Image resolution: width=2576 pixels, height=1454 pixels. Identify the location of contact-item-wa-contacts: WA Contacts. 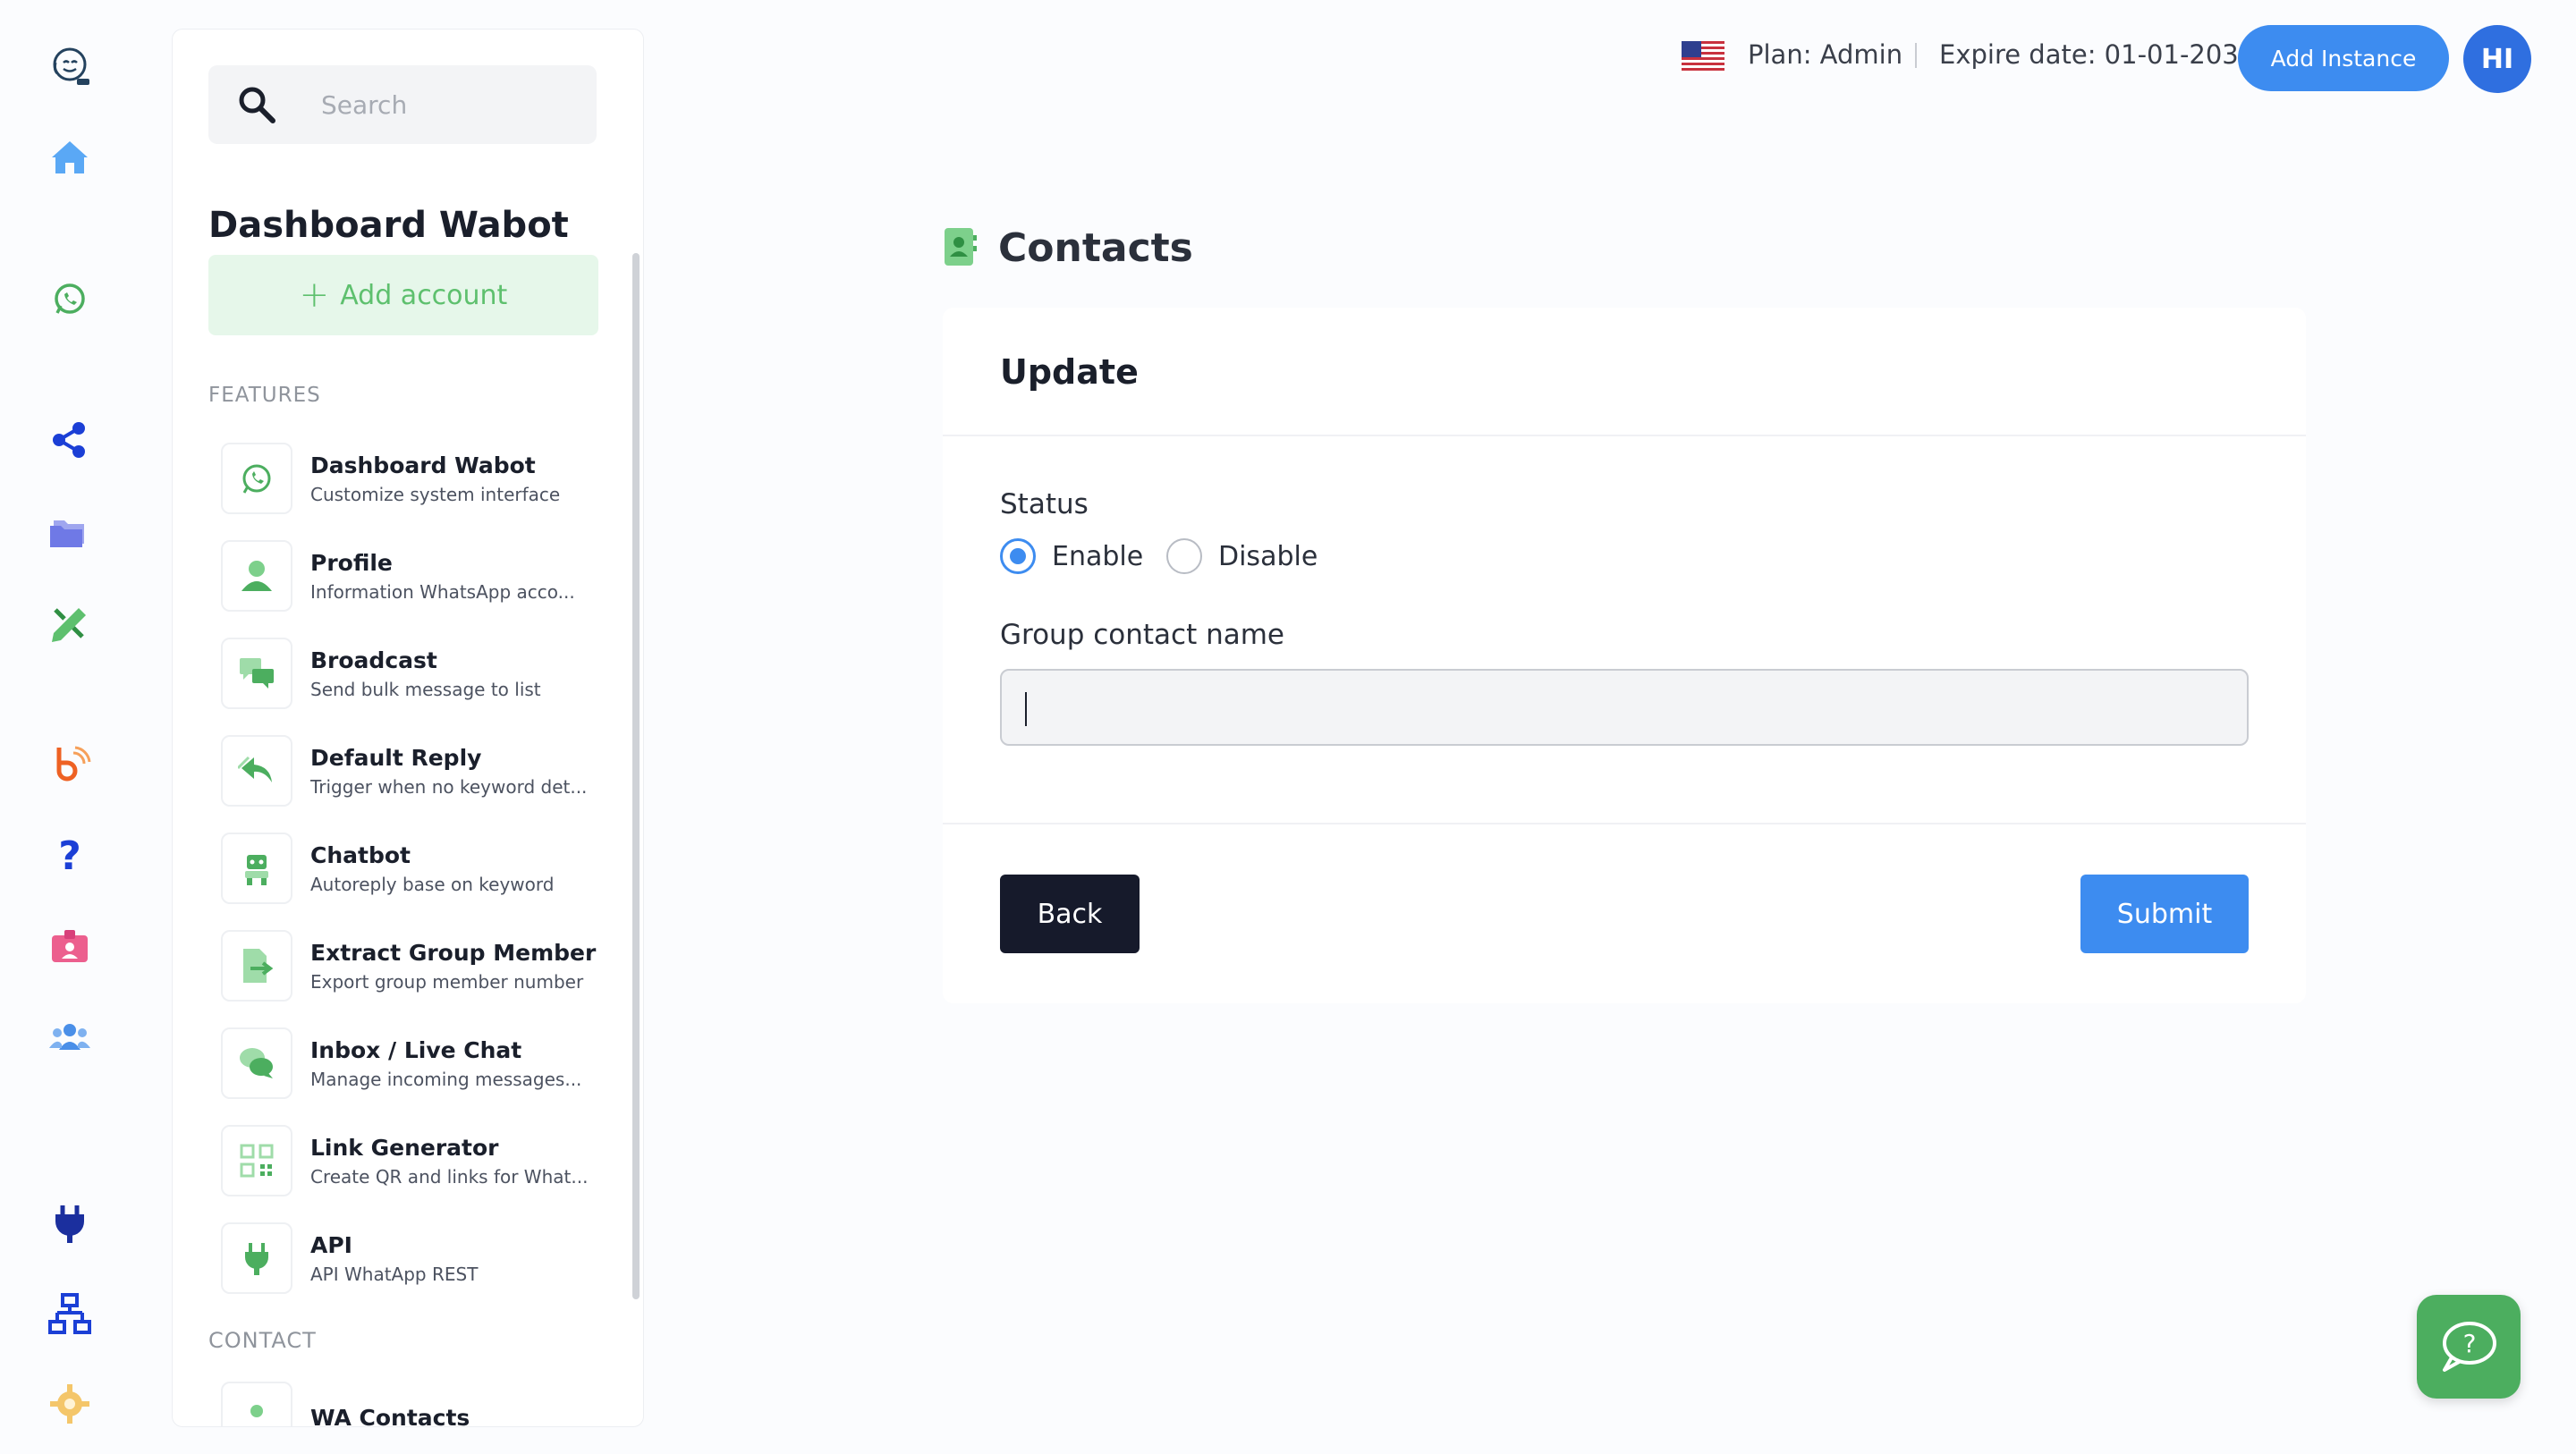
(409, 1404).